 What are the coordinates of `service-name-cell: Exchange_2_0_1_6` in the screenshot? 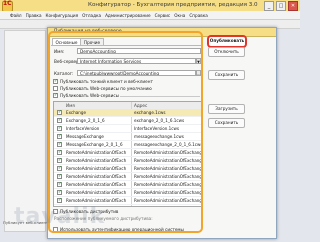 It's located at (85, 120).